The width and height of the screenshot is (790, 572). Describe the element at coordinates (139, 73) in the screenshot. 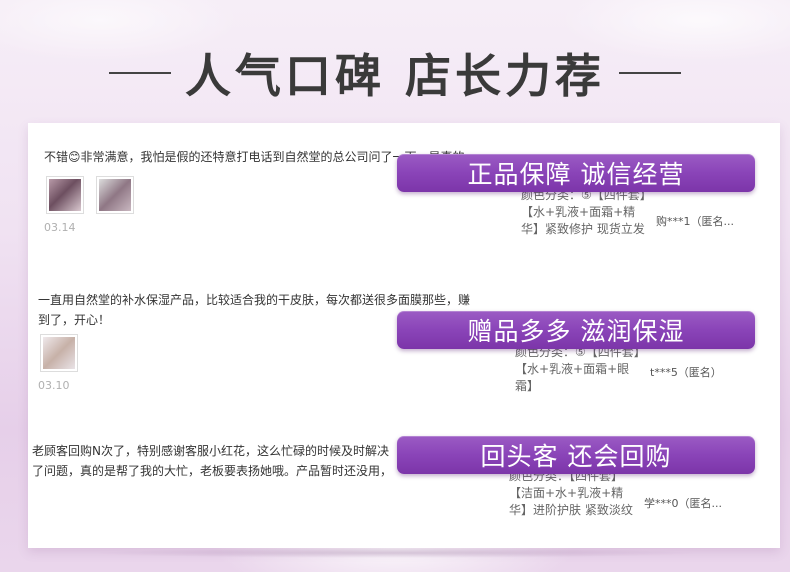

I see `header-dash-left` at that location.